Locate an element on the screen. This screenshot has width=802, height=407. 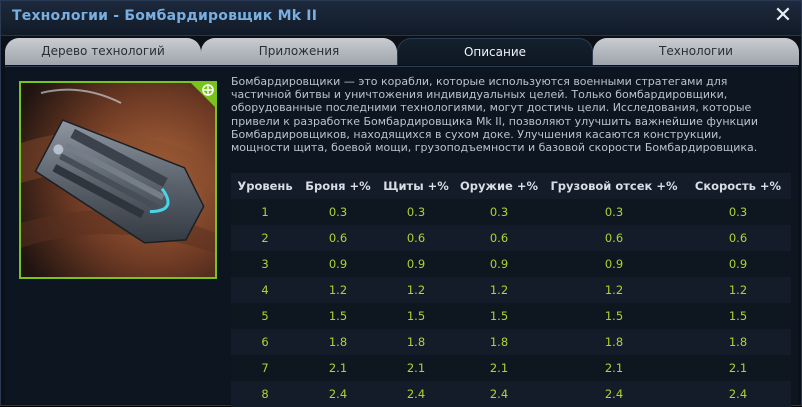
cell-armor: 1.8 is located at coordinates (338, 342).